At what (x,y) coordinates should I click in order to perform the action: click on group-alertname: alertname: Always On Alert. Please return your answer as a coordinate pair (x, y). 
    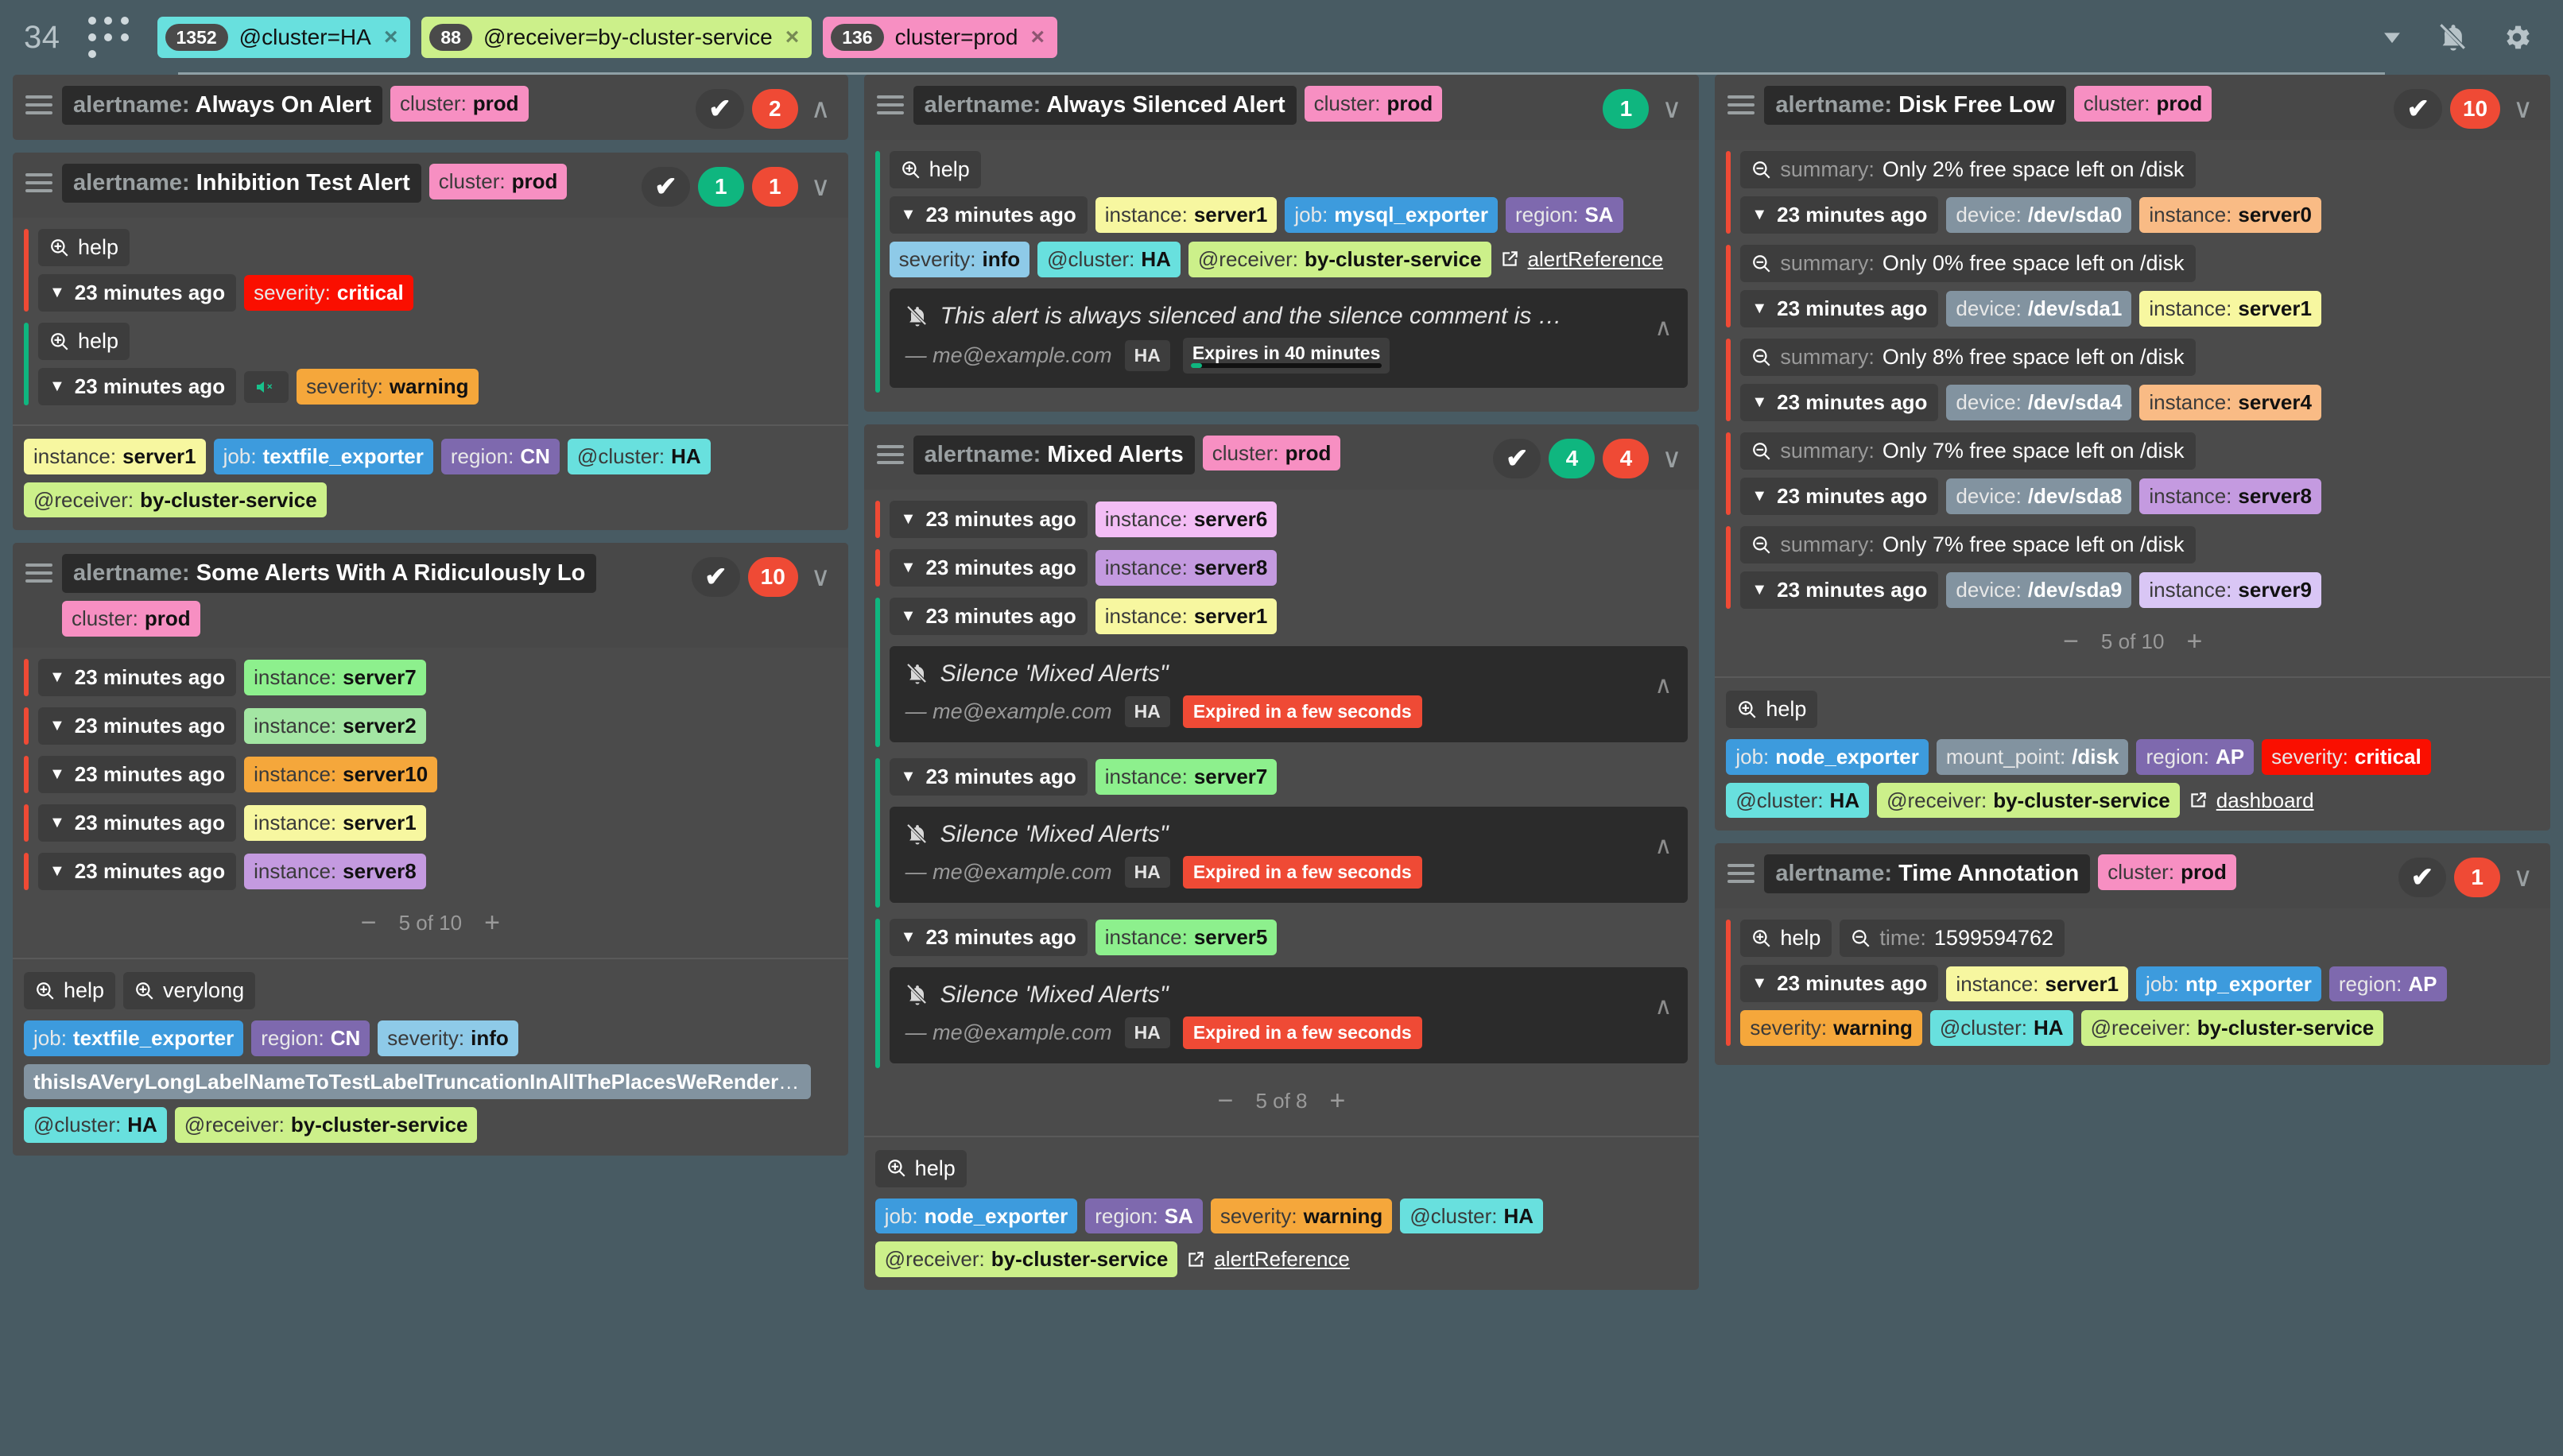
    Looking at the image, I should click on (222, 105).